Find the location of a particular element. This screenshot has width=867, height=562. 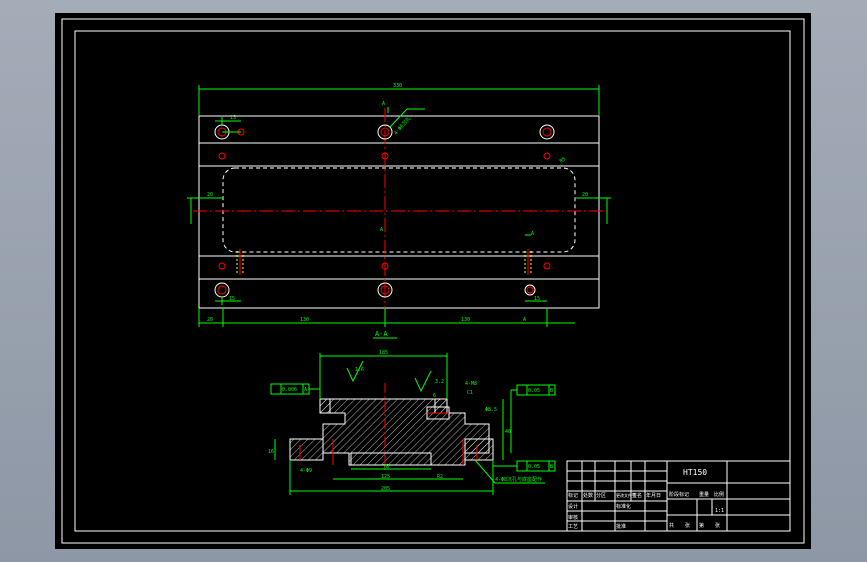

tb-standardization: 标准化 is located at coordinates (623, 506).